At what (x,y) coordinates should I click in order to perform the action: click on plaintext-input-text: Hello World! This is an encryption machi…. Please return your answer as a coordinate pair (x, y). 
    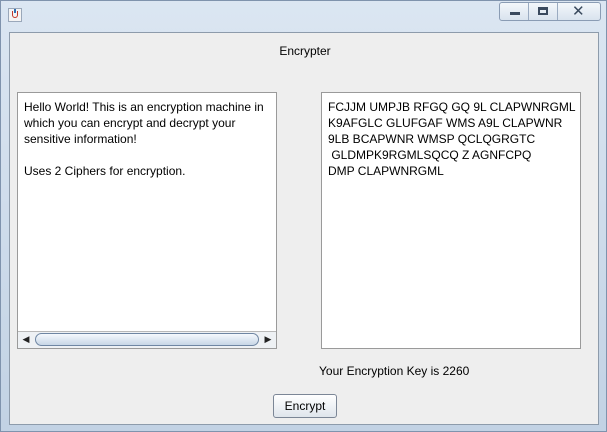
    Looking at the image, I should click on (144, 139).